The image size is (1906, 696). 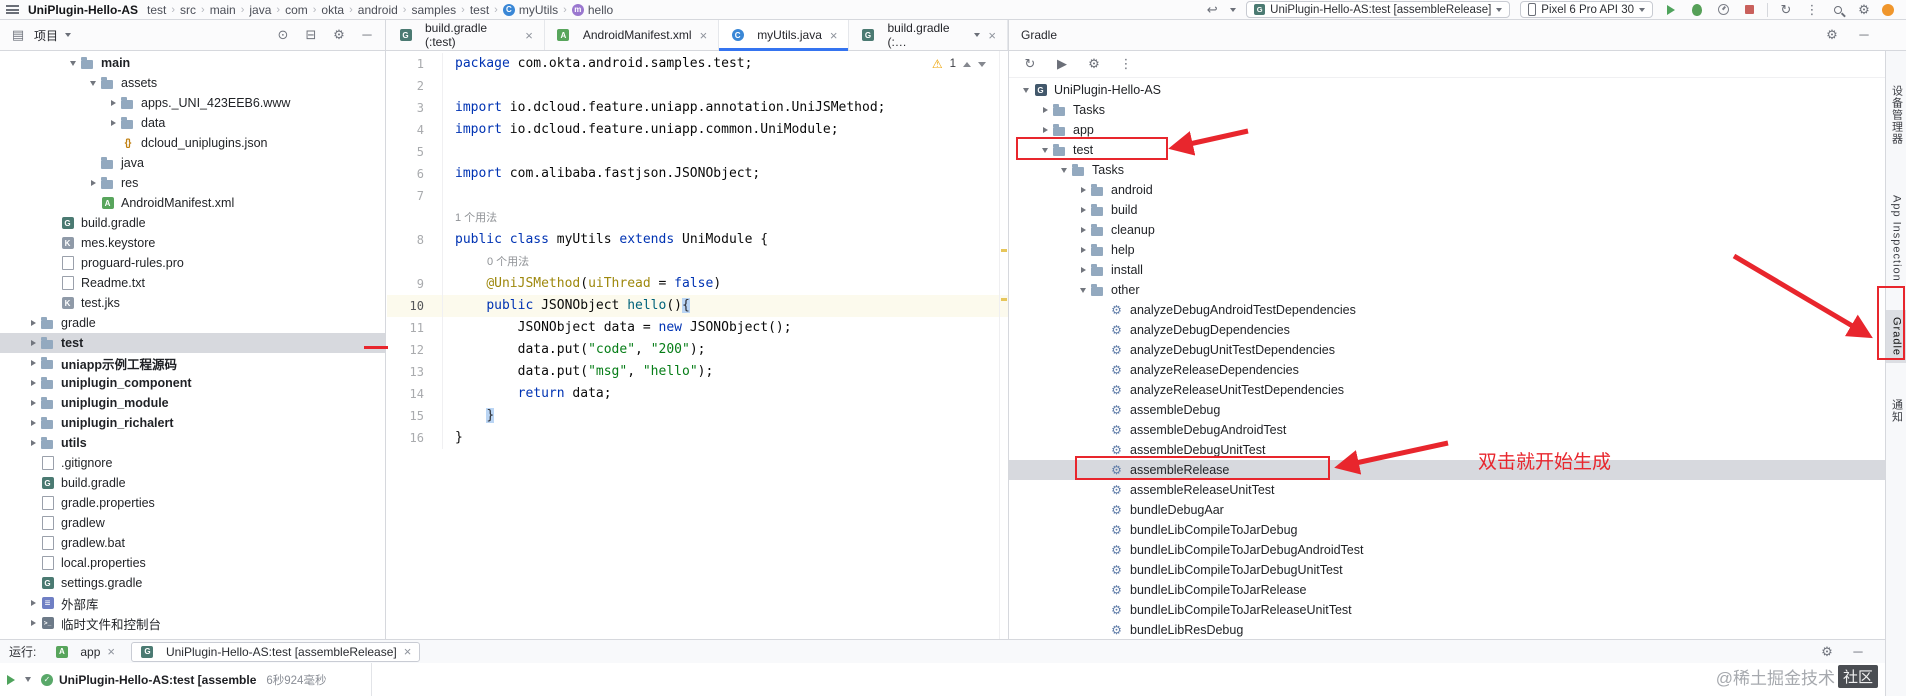 What do you see at coordinates (1447, 610) in the screenshot?
I see `gradle-tree-item: bundleLibCompileToJarReleaseUnitTest` at bounding box center [1447, 610].